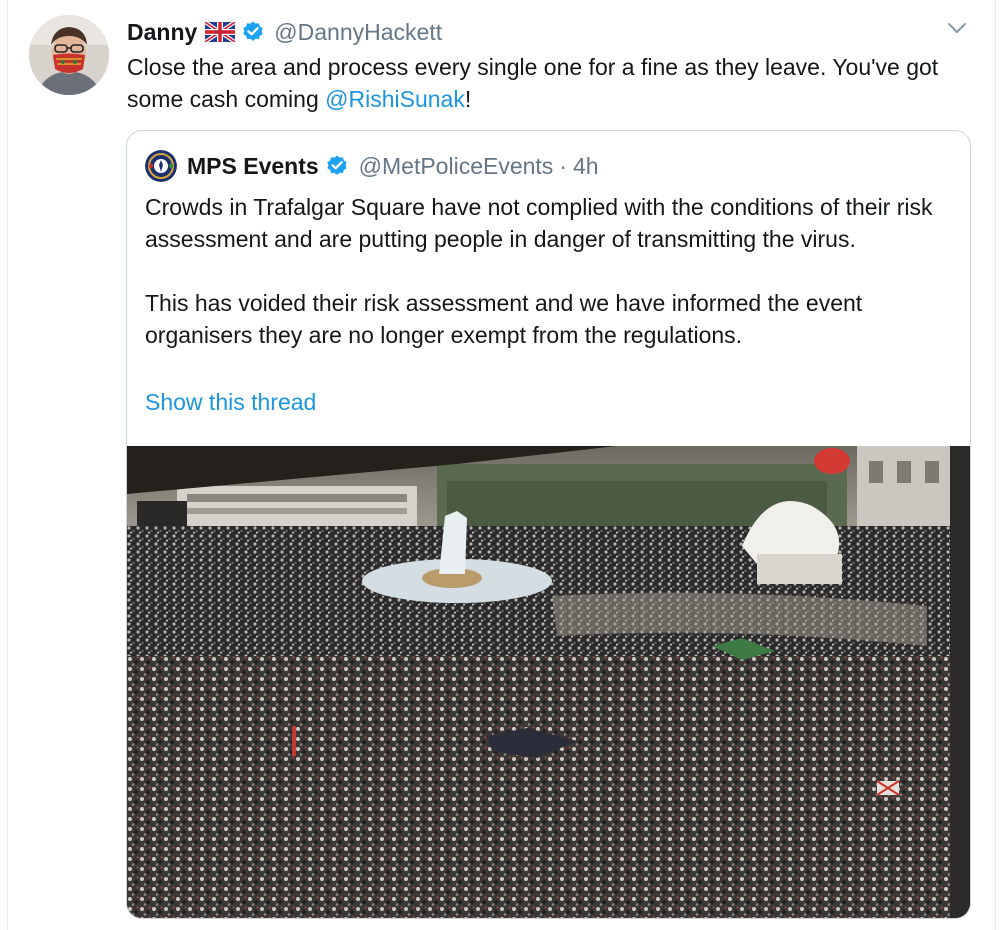  What do you see at coordinates (230, 402) in the screenshot?
I see `show-thread-link: Show this thread` at bounding box center [230, 402].